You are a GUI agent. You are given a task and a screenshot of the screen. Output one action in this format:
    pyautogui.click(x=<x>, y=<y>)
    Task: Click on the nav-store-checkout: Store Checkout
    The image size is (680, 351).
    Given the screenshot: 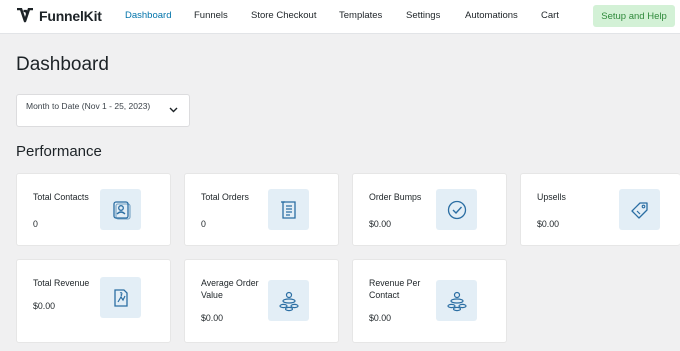 What is the action you would take?
    pyautogui.click(x=283, y=15)
    